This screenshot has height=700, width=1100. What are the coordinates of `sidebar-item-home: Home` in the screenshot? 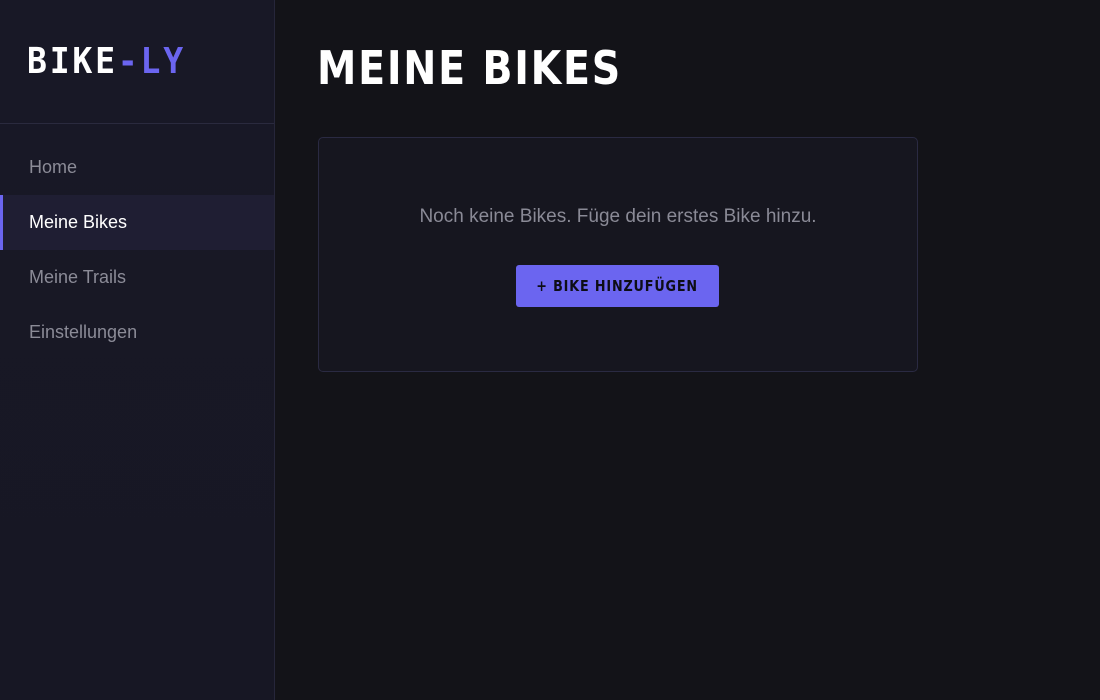 It's located at (137, 167).